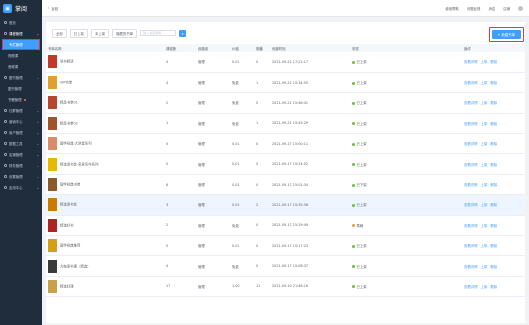 Image resolution: width=529 pixels, height=325 pixels. Describe the element at coordinates (167, 164) in the screenshot. I see `cell-count: 5` at that location.